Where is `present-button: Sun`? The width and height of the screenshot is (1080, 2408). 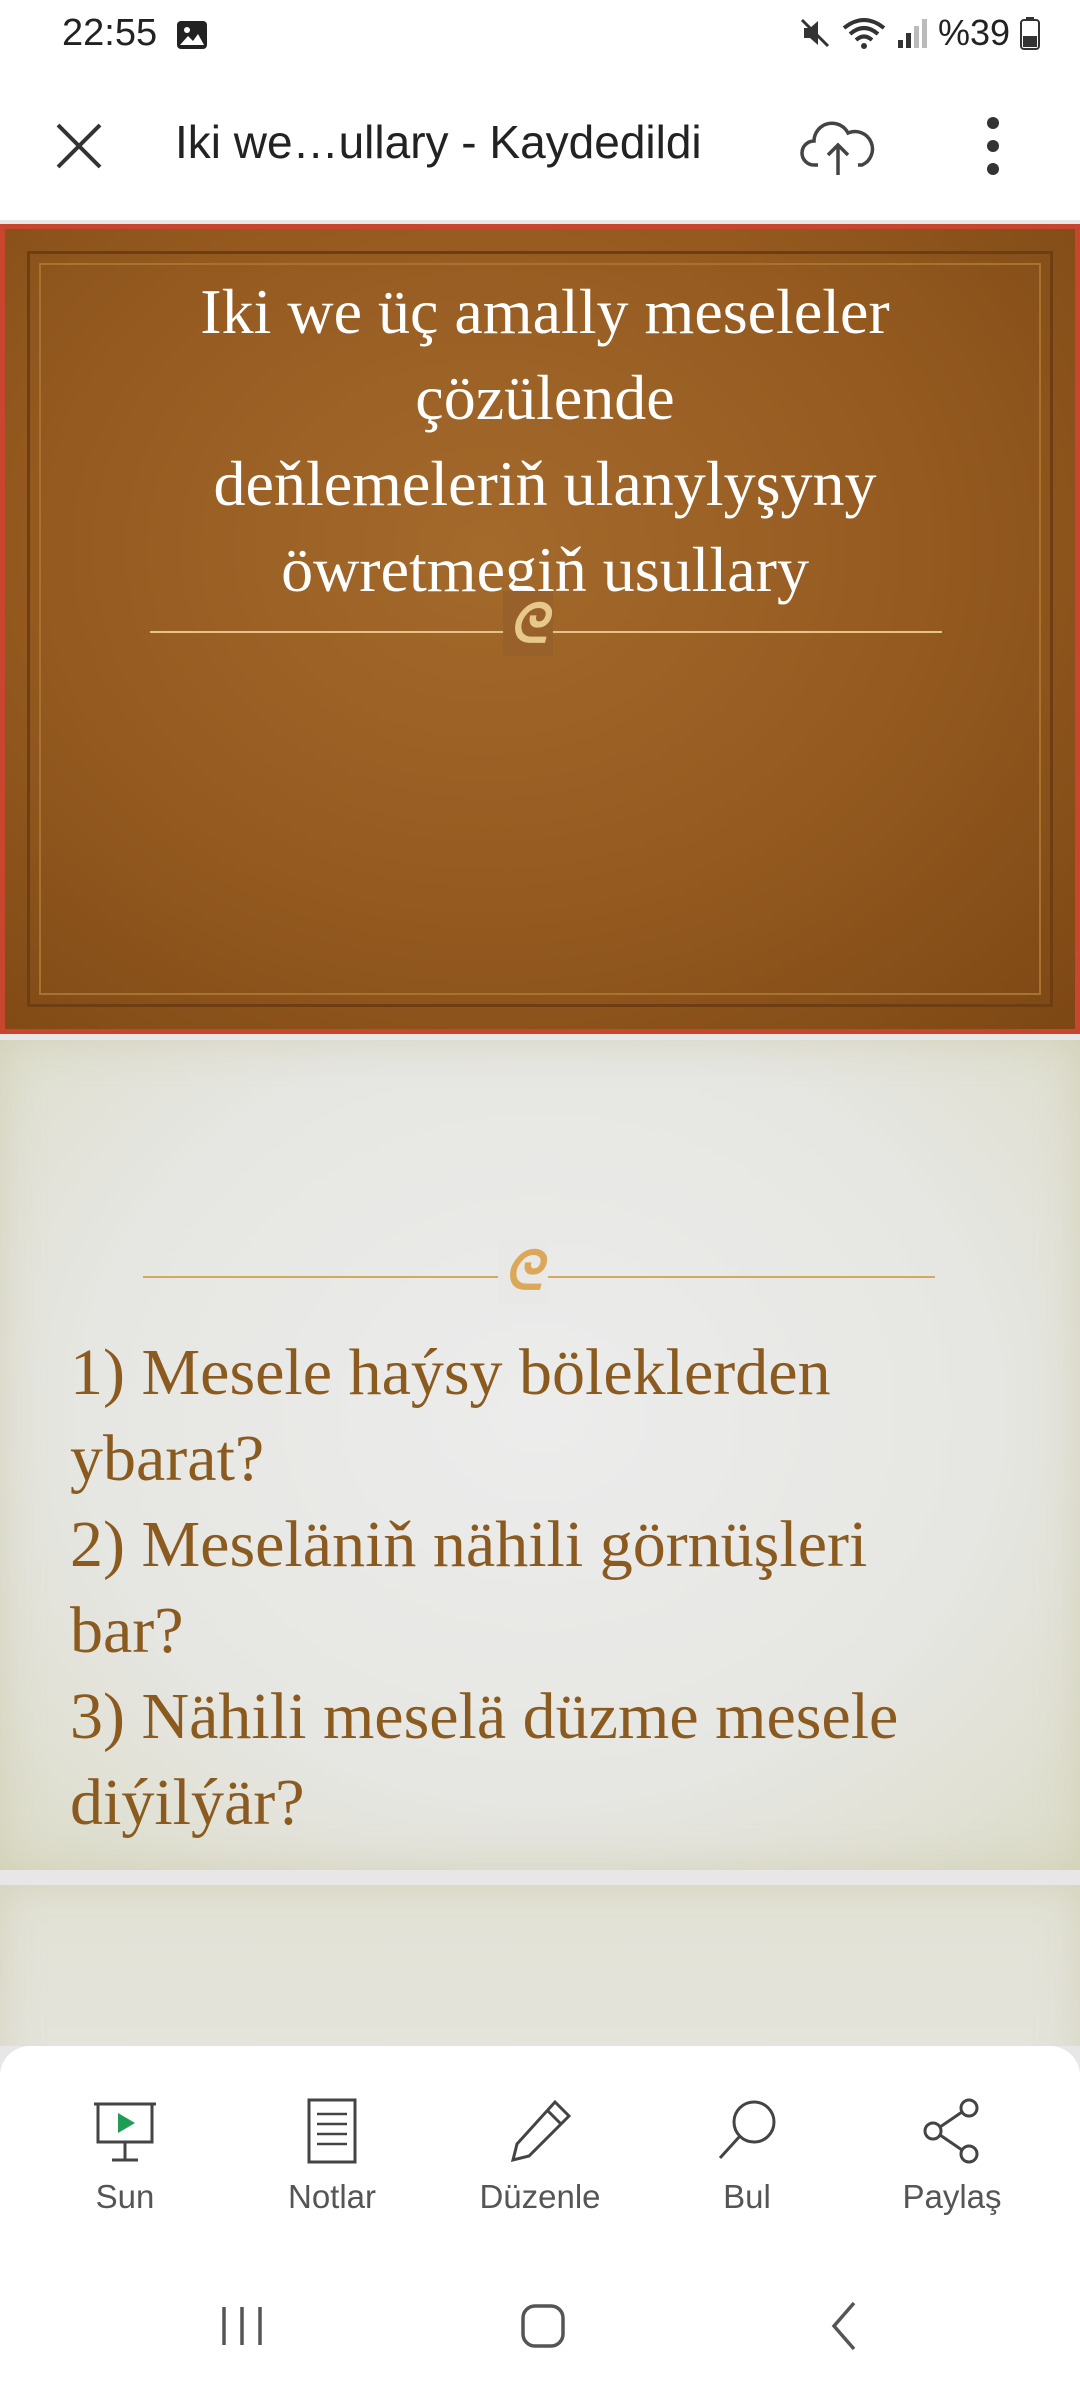 present-button: Sun is located at coordinates (125, 2156).